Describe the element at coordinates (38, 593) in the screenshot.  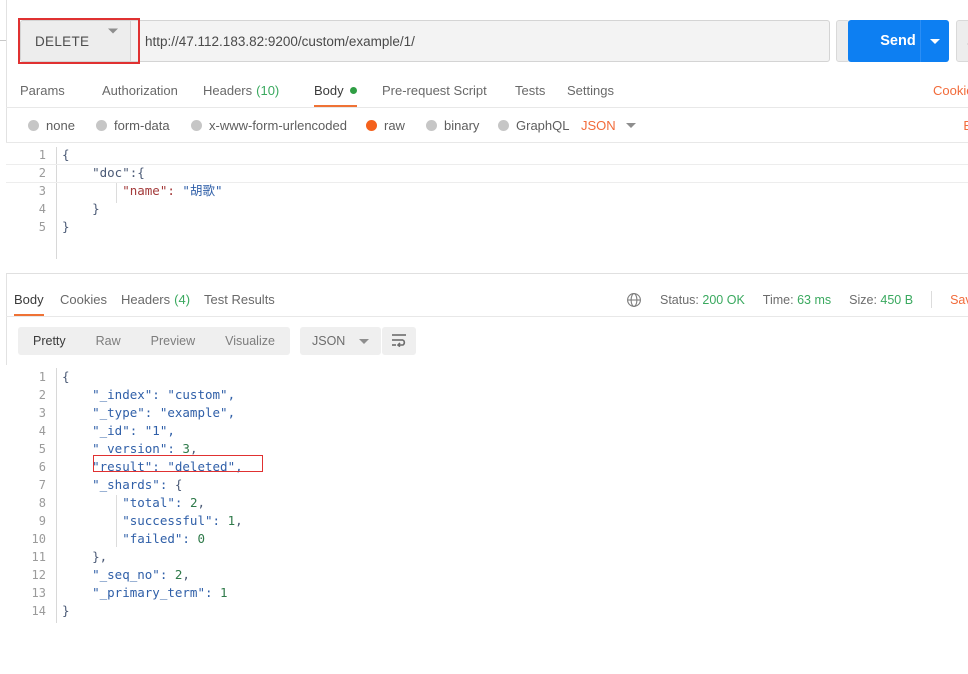
I see `line-number: 13` at that location.